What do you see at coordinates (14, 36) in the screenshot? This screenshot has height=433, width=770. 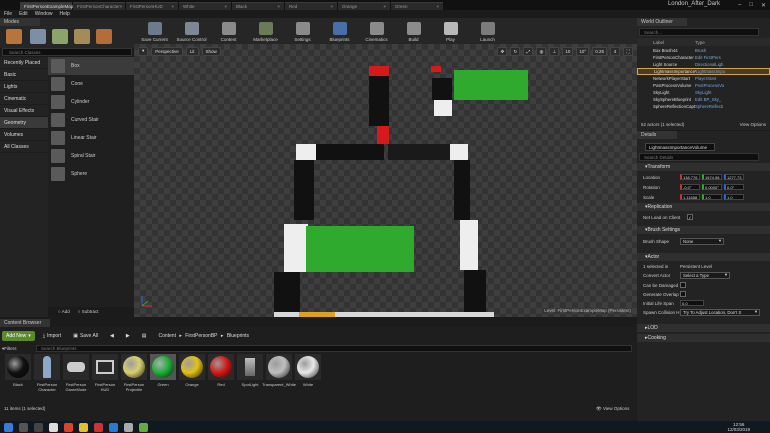 I see `place-mode-icon` at bounding box center [14, 36].